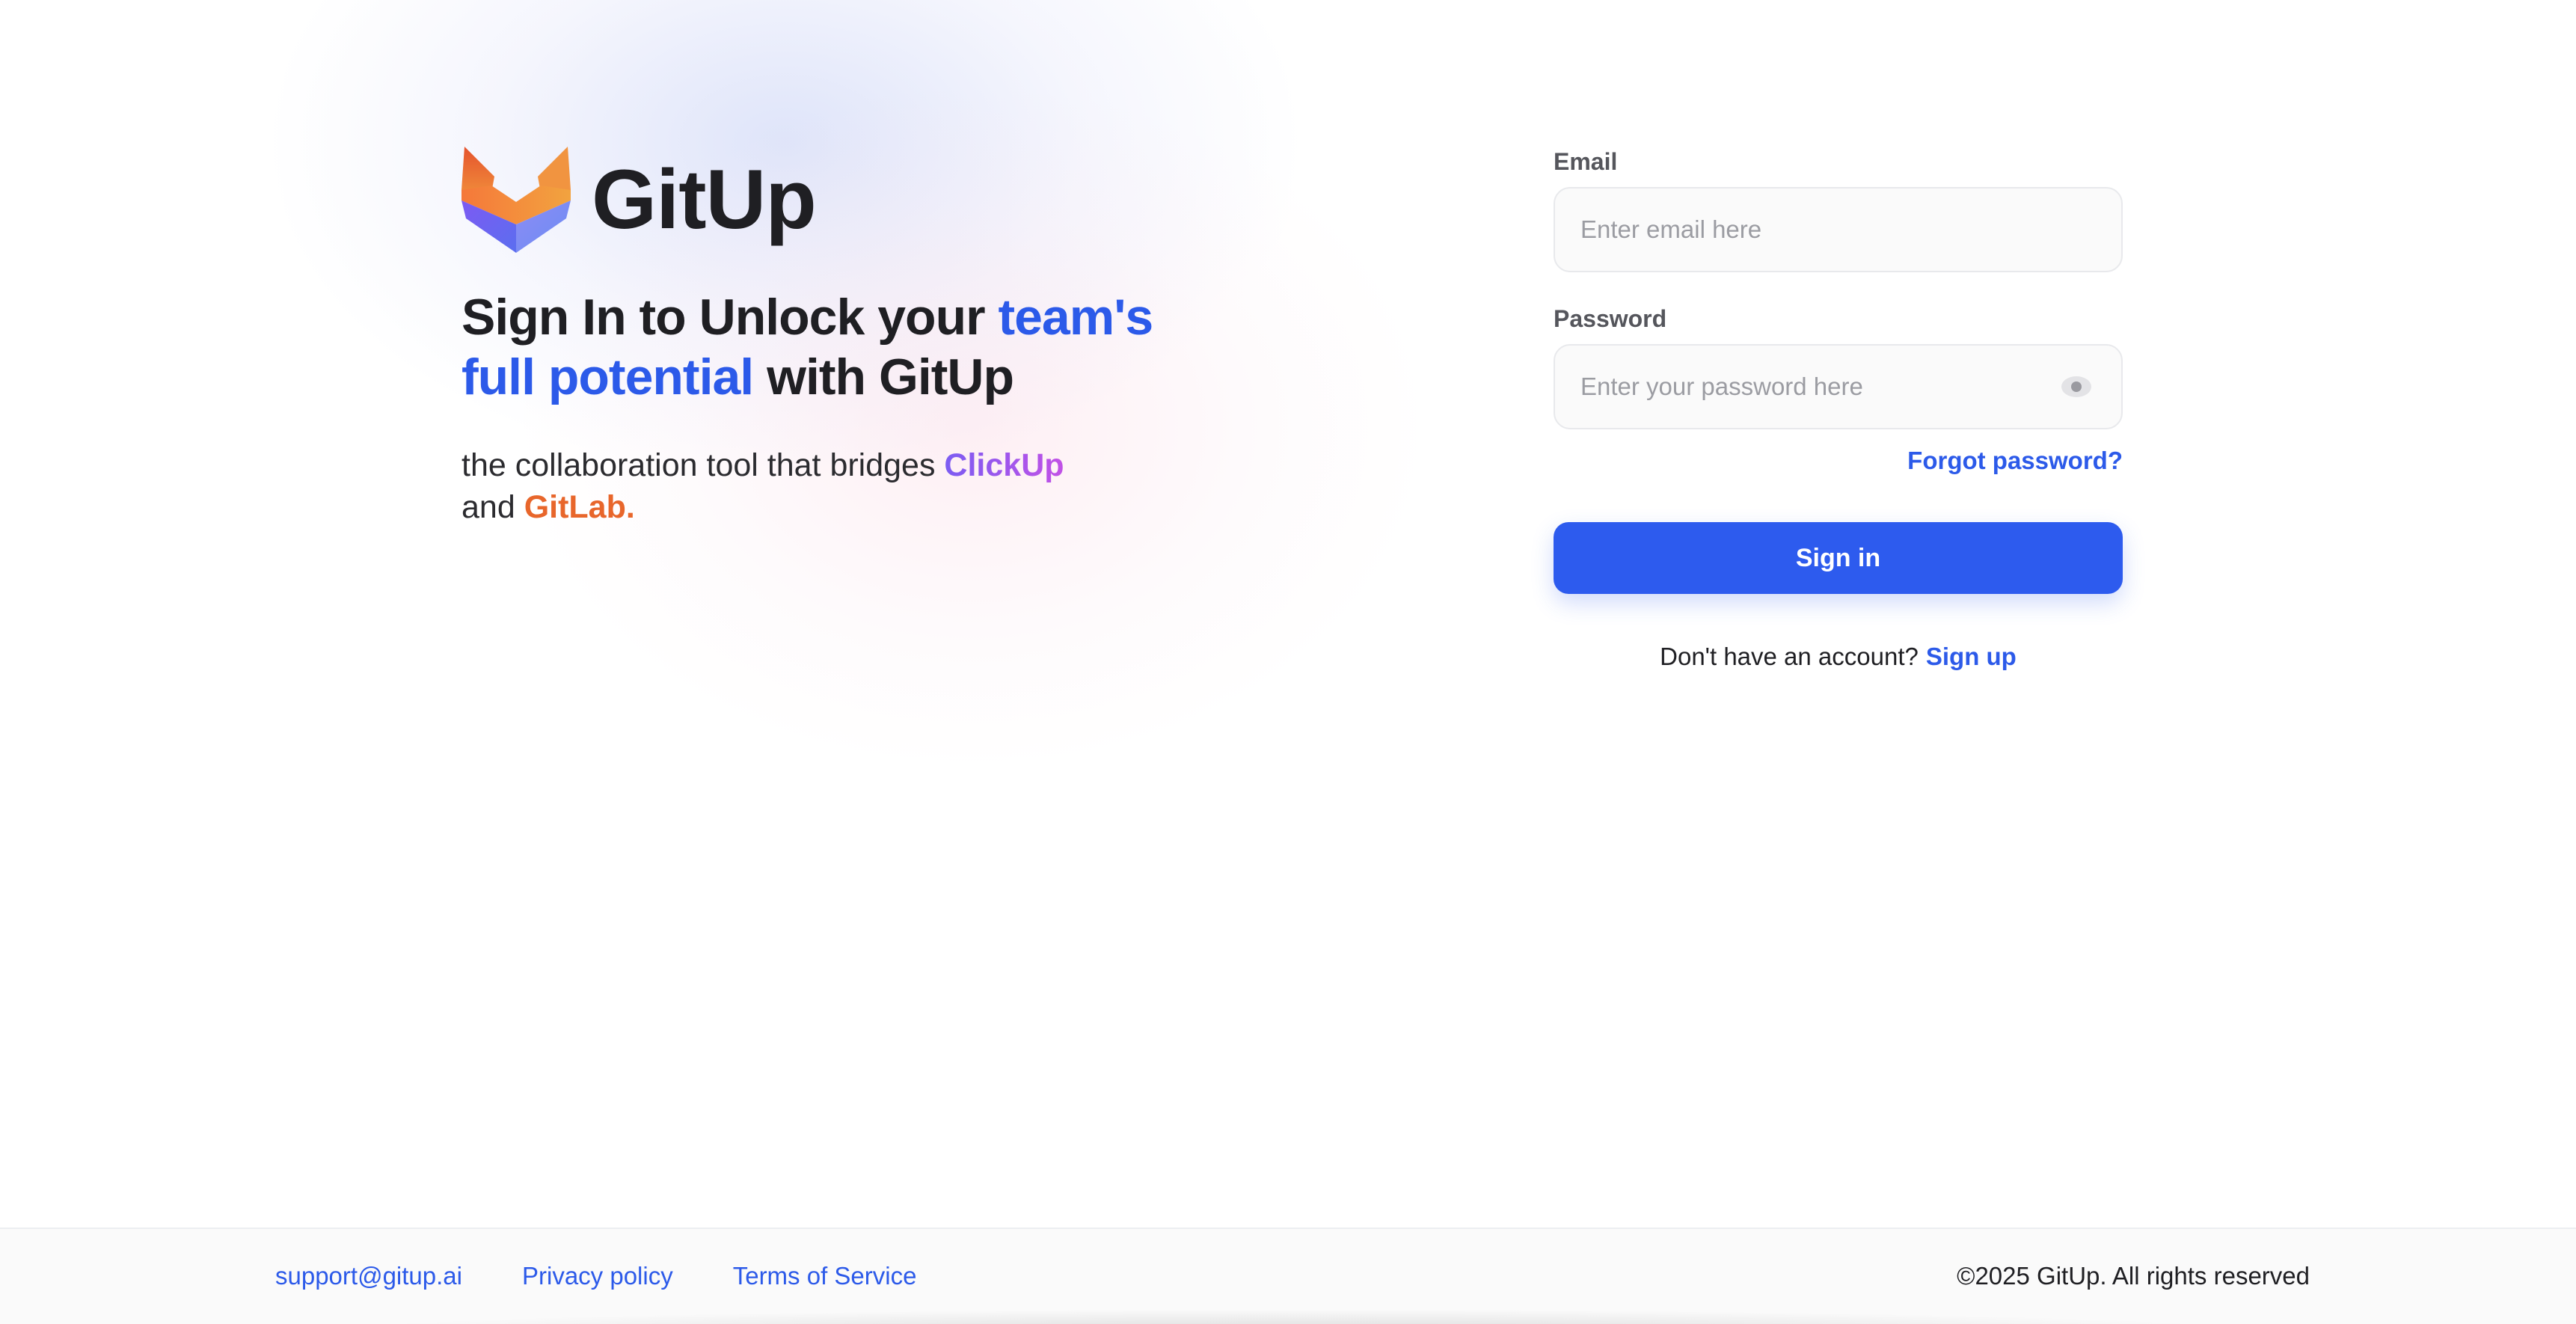 Image resolution: width=2576 pixels, height=1324 pixels. I want to click on support-email-link: support@gitup.ai, so click(368, 1276).